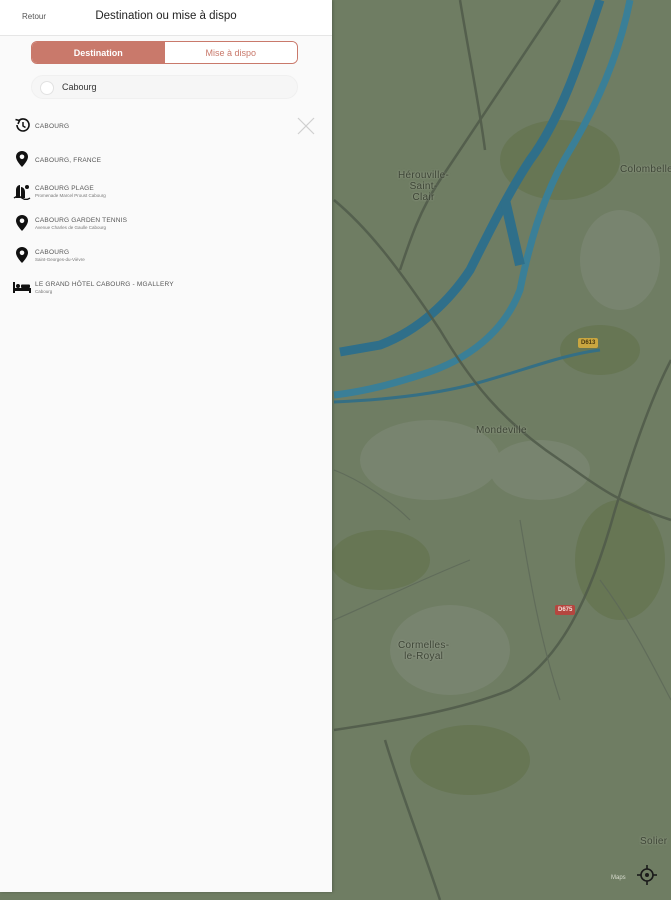 The width and height of the screenshot is (671, 900). I want to click on result-title: CABOURG, FRANCE, so click(68, 160).